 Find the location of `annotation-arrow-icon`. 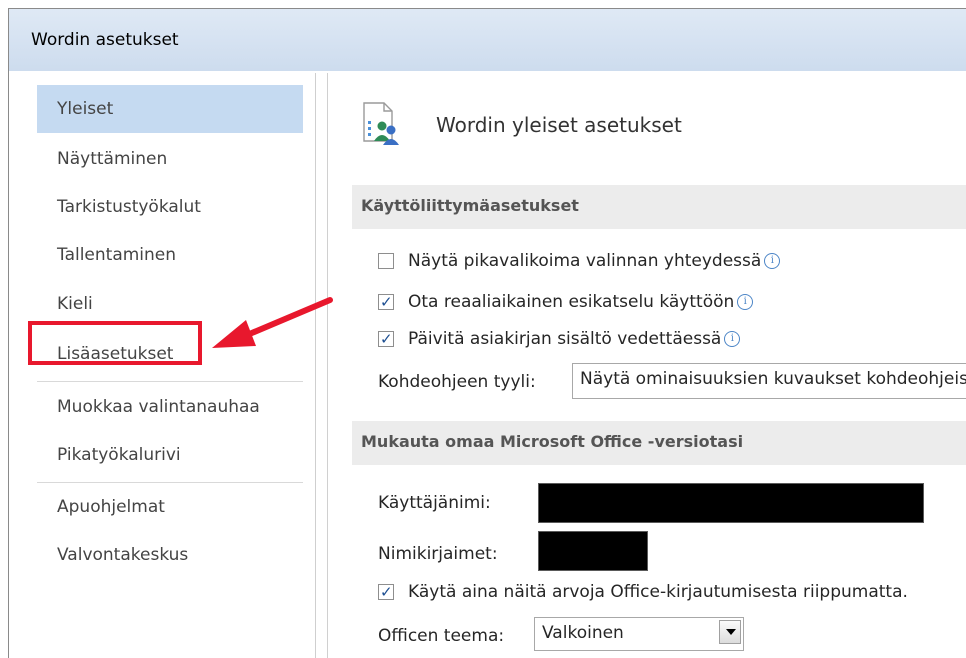

annotation-arrow-icon is located at coordinates (272, 322).